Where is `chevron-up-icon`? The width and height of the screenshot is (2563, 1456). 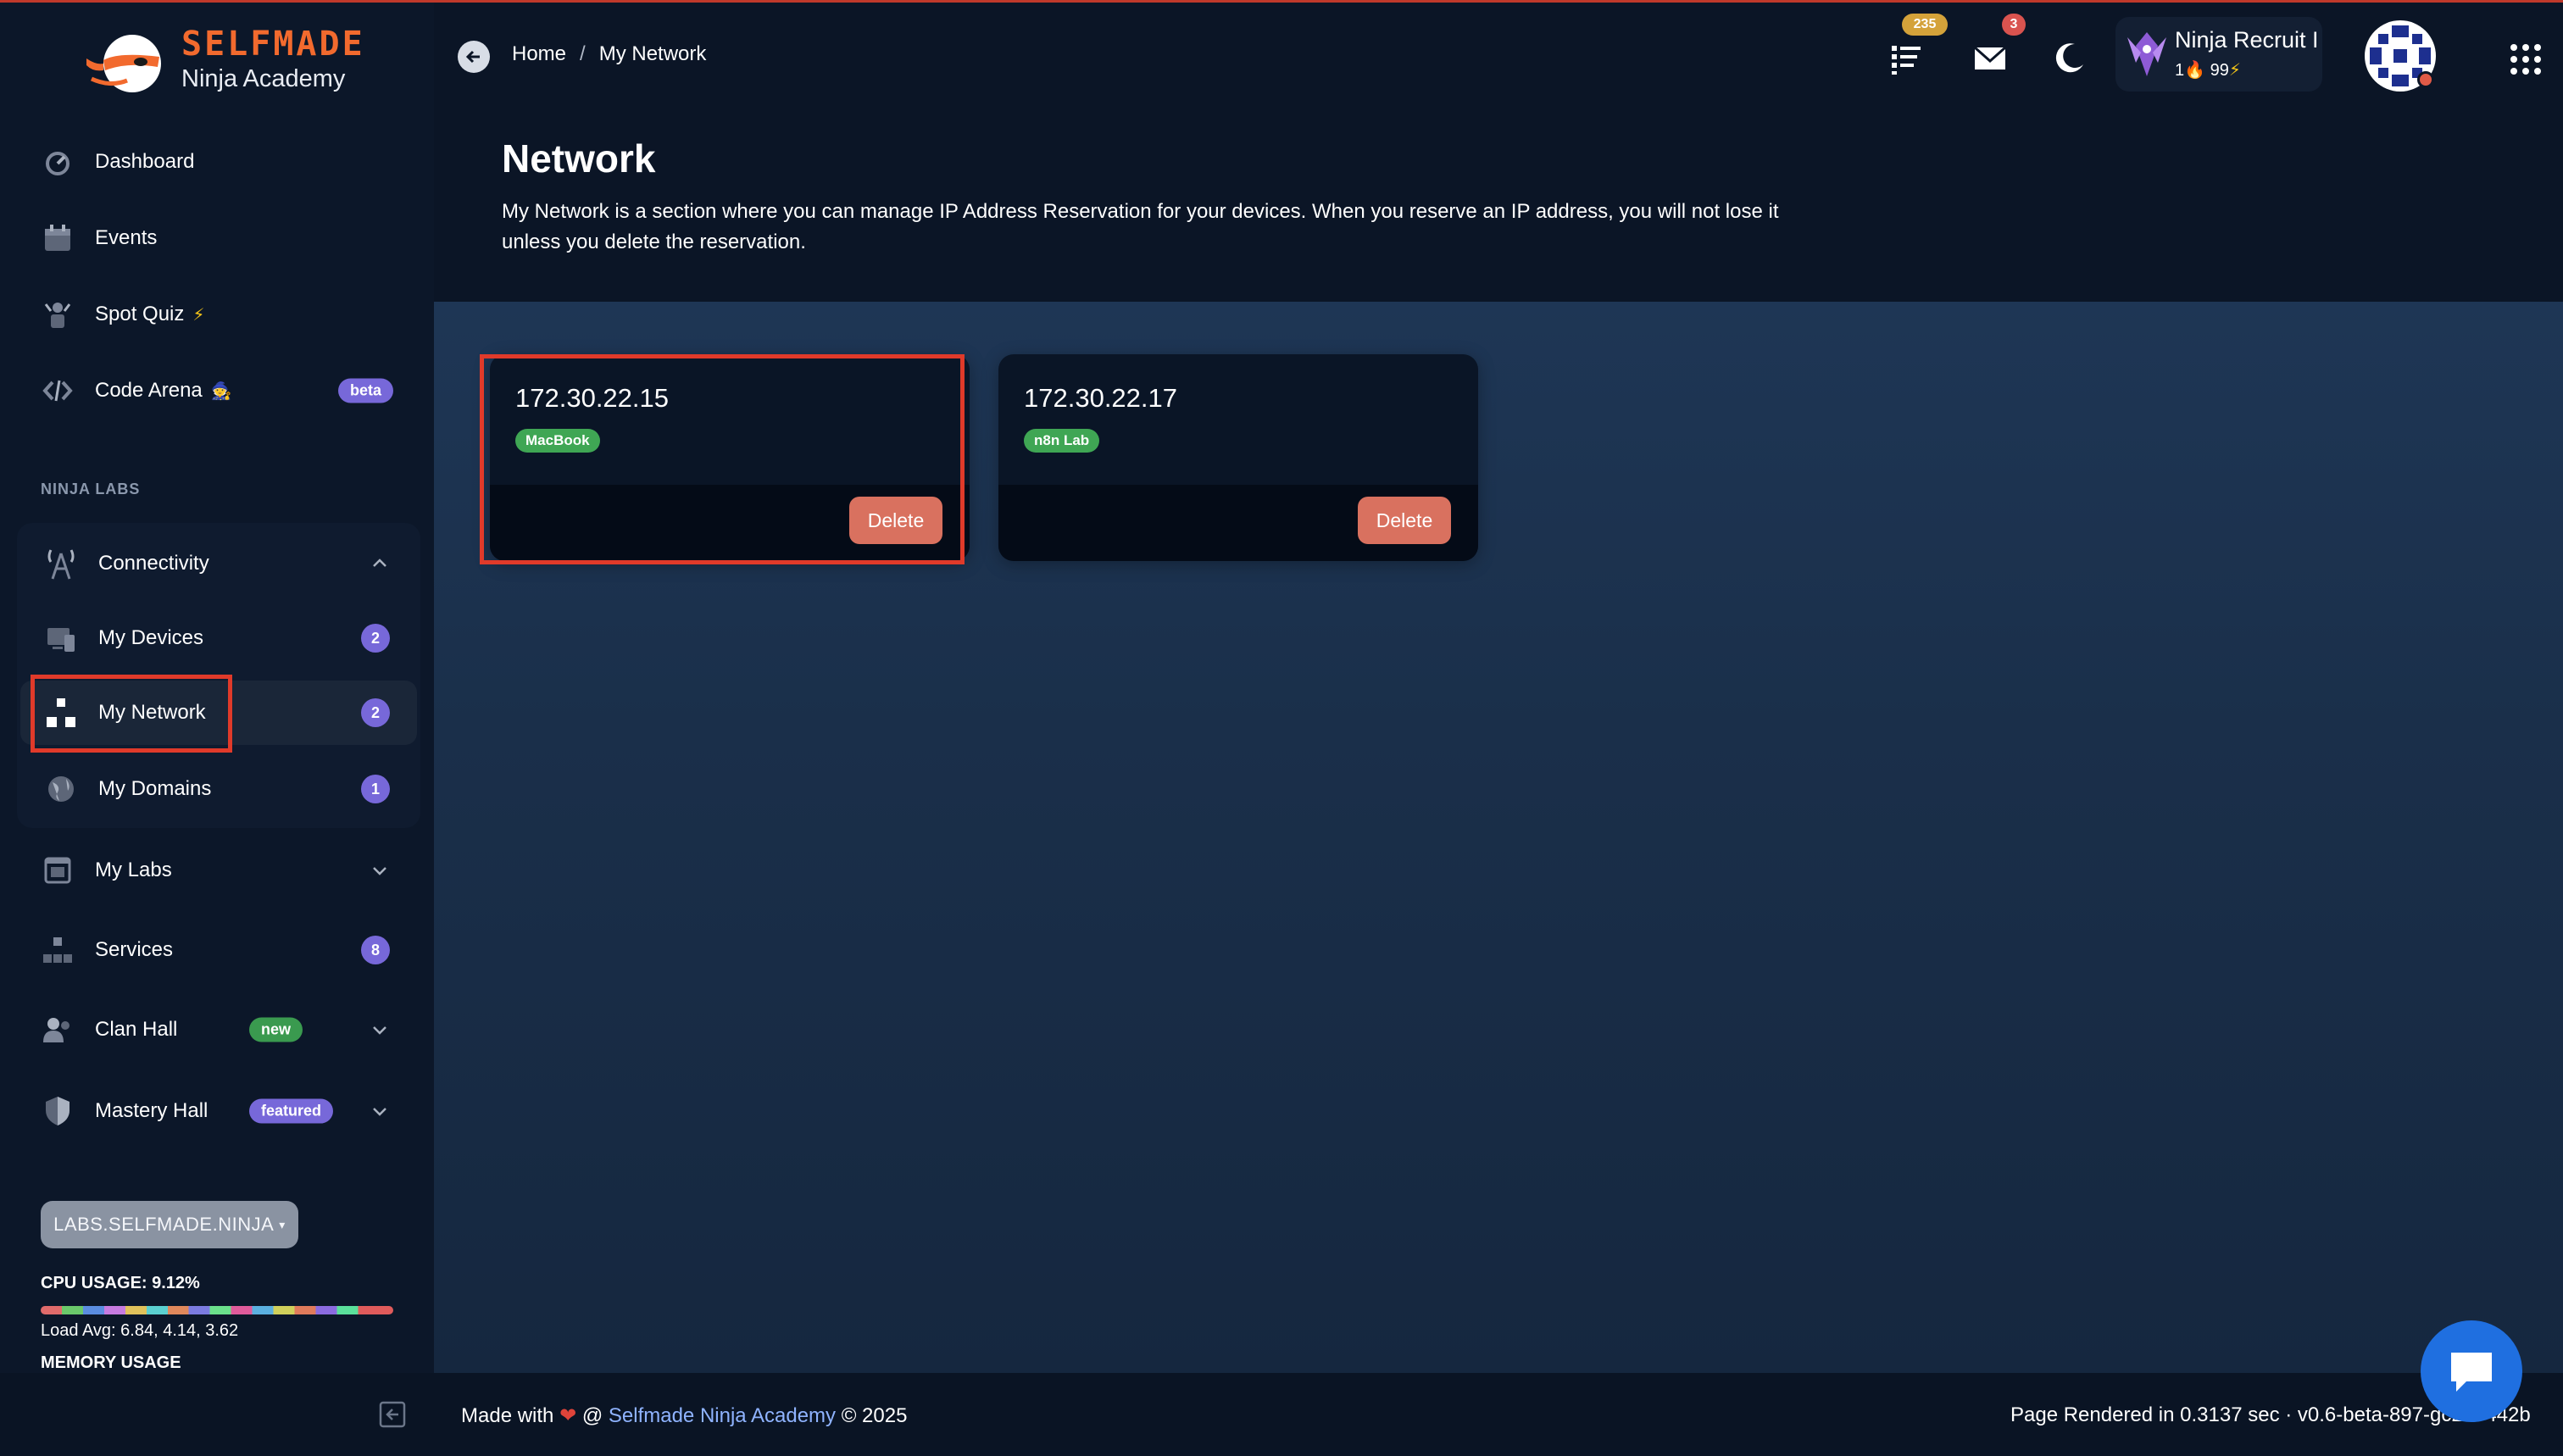
chevron-up-icon is located at coordinates (379, 563).